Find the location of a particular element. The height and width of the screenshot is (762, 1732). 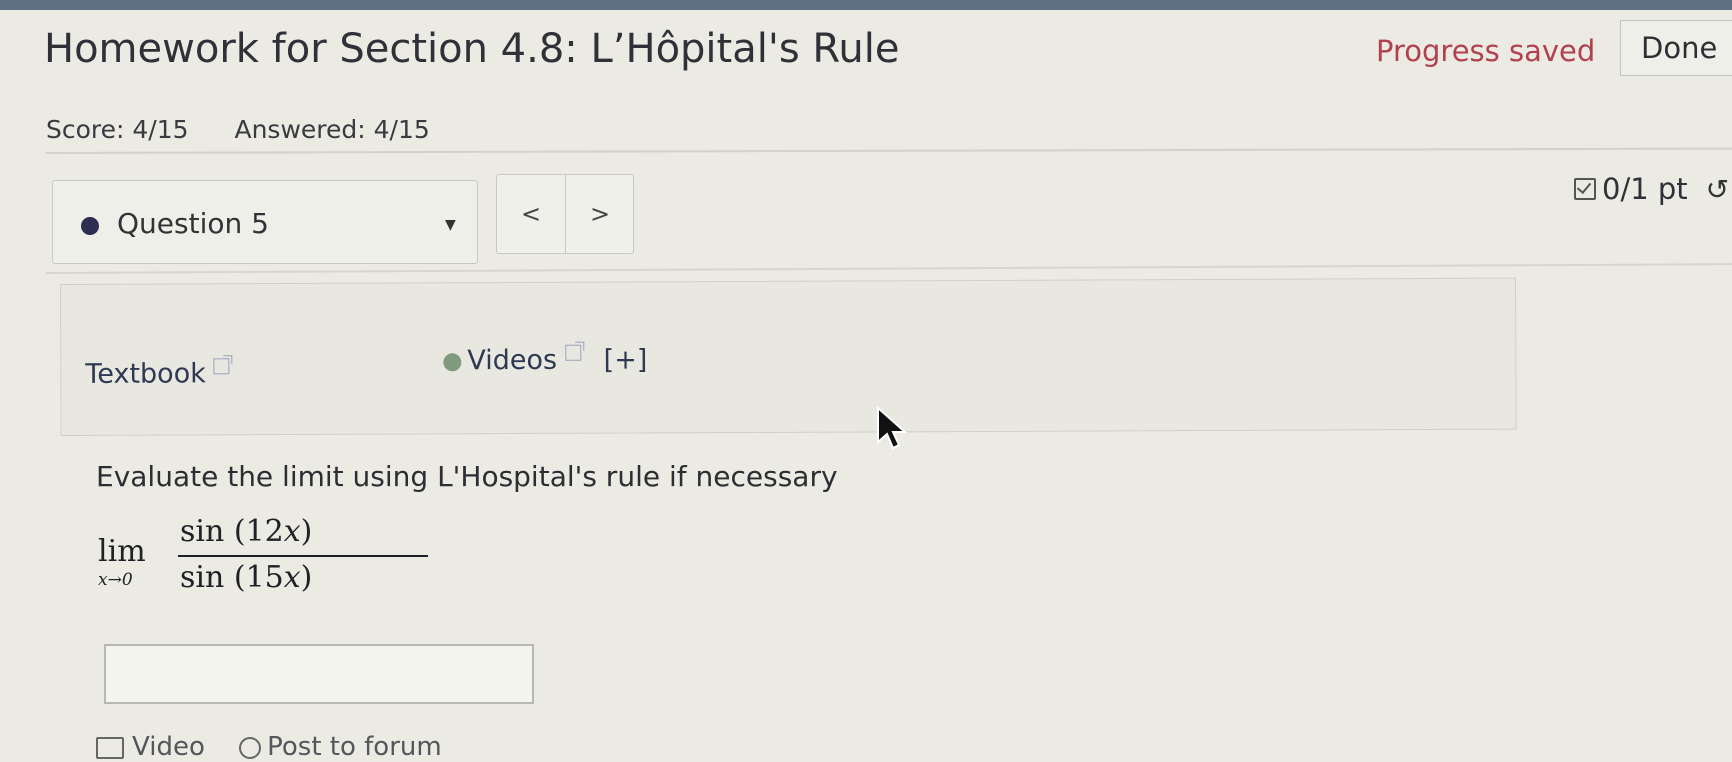

question-select-label: Question 5 is located at coordinates (193, 223).